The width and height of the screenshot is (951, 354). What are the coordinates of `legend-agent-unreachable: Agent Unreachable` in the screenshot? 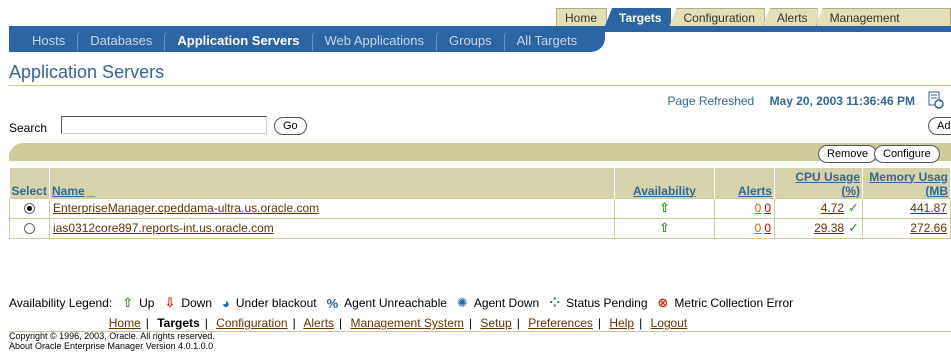 It's located at (395, 303).